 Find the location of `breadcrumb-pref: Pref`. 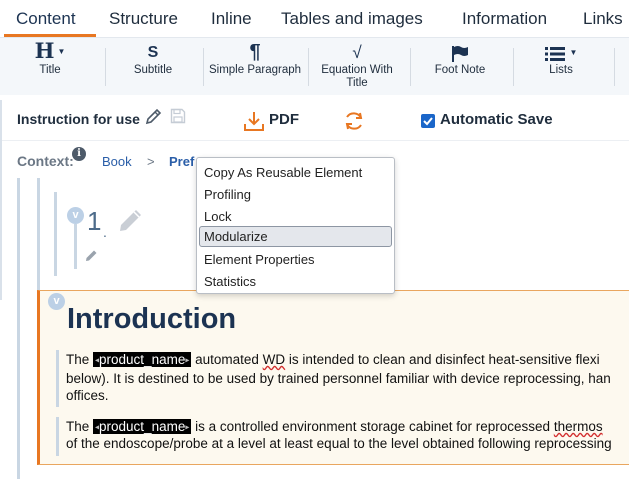

breadcrumb-pref: Pref is located at coordinates (181, 161).